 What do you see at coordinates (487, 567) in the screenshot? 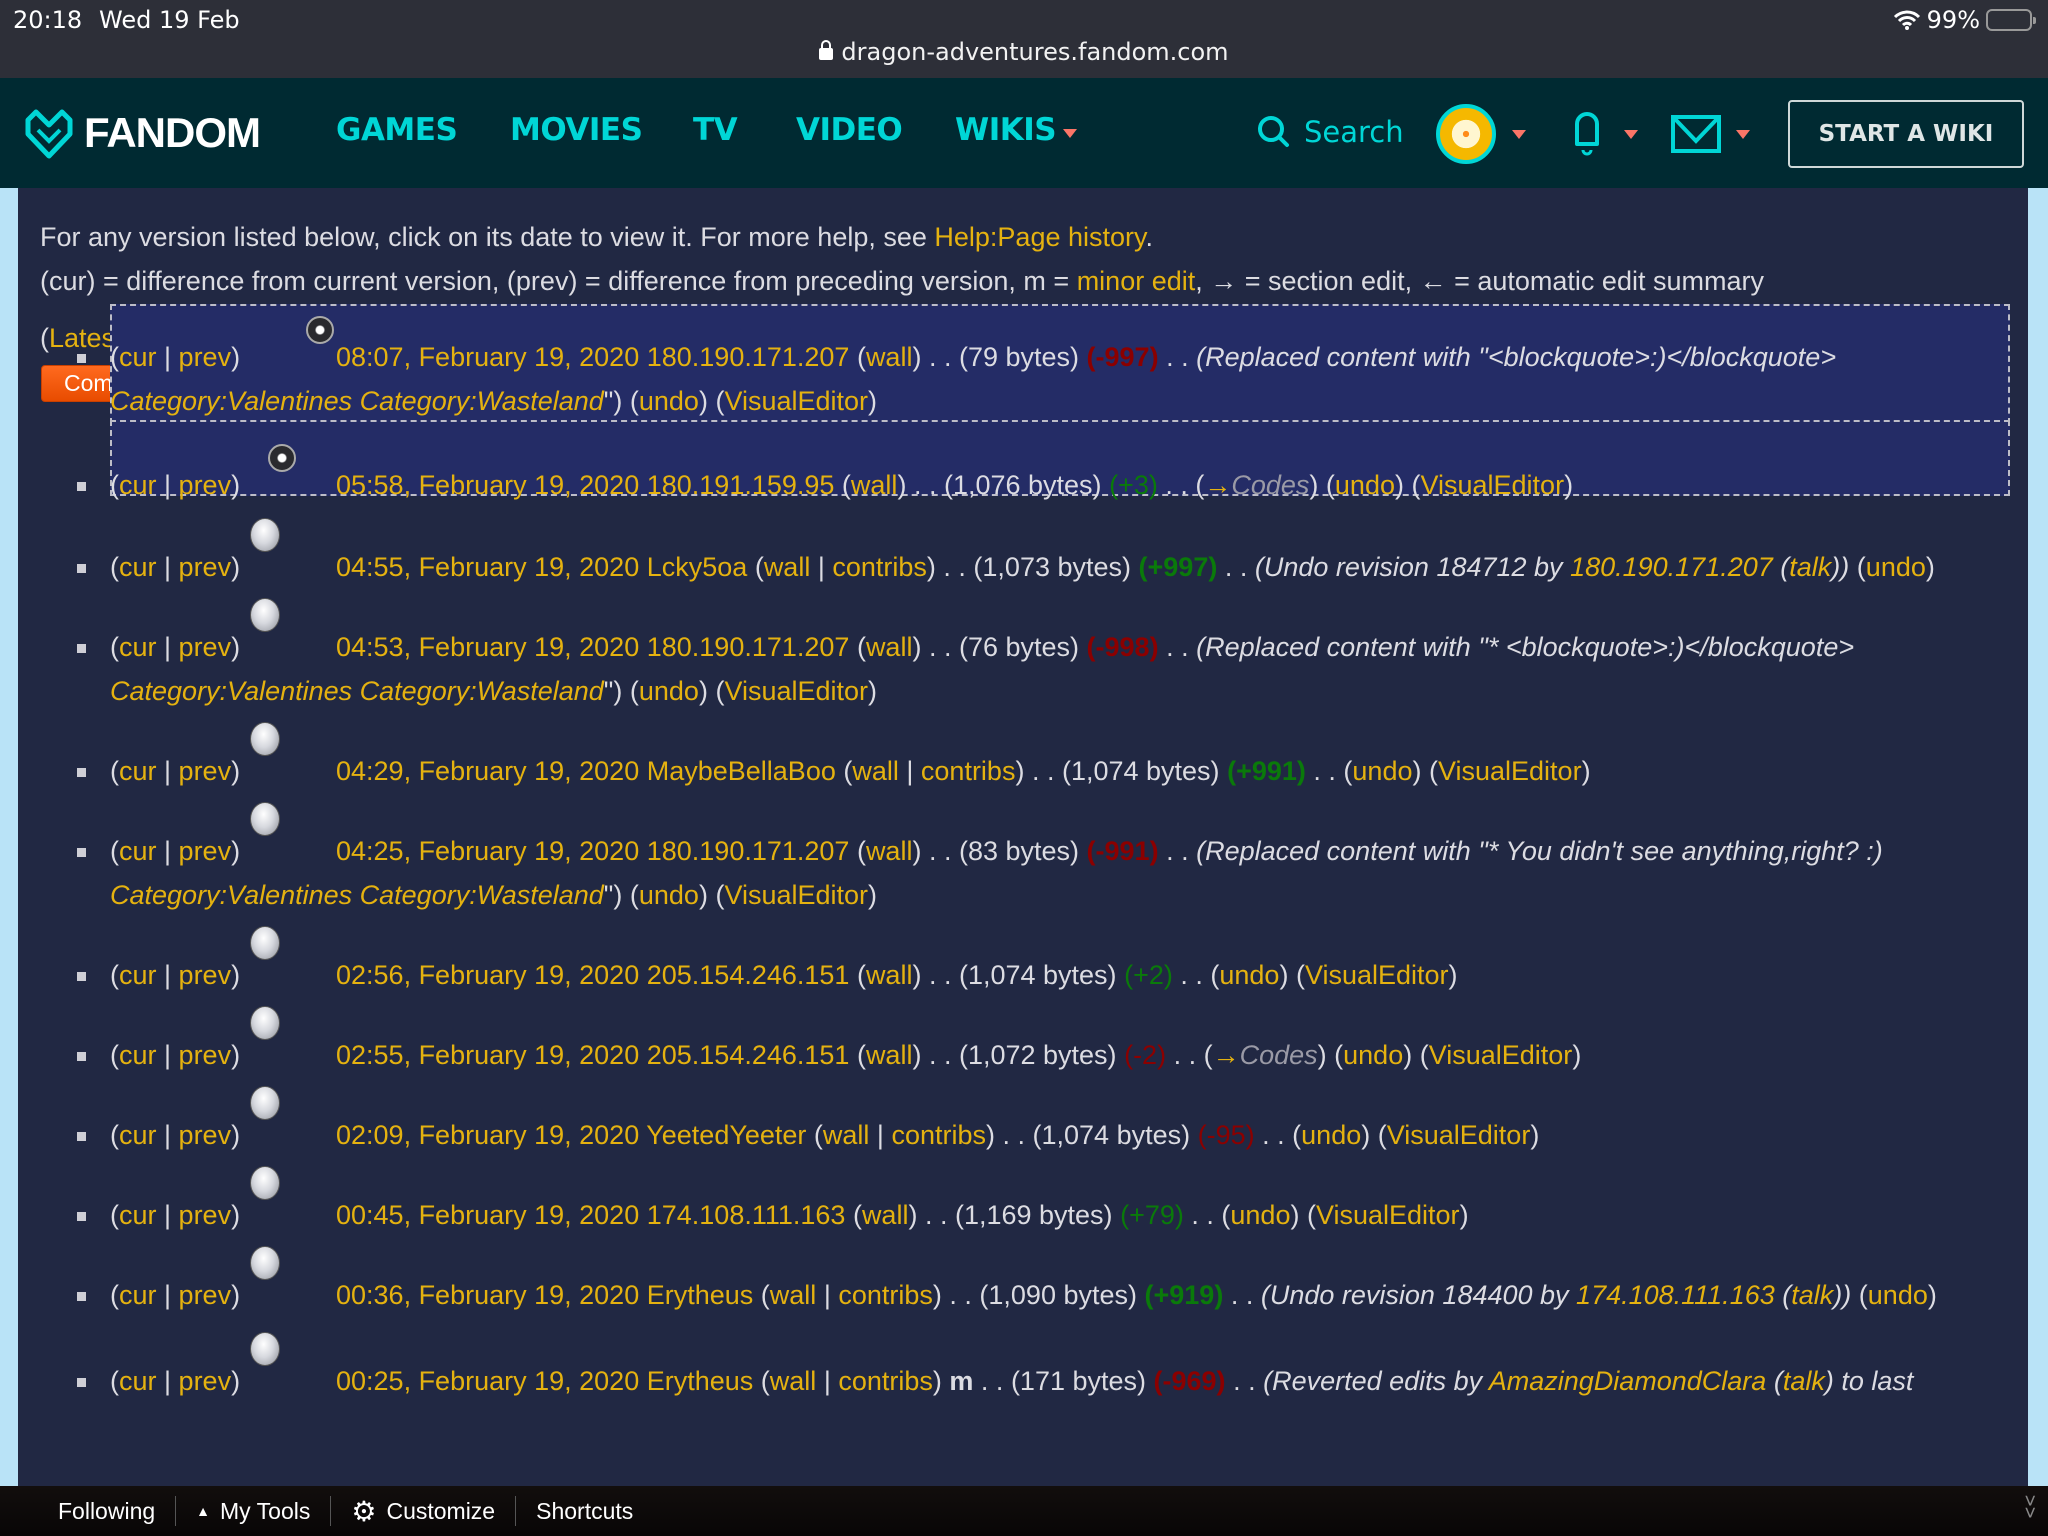
I see `revision-date-link: 04:55, February 19, 2020` at bounding box center [487, 567].